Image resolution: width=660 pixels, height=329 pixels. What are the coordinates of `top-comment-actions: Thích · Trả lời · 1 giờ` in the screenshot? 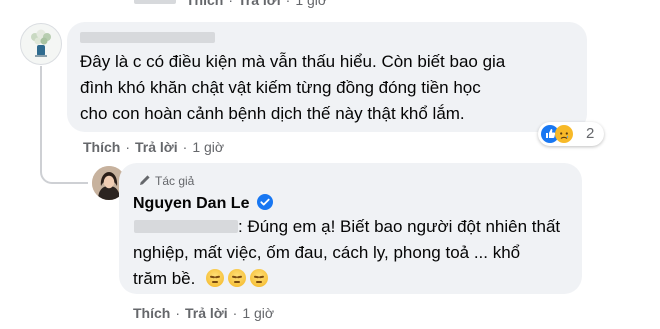 It's located at (256, 4).